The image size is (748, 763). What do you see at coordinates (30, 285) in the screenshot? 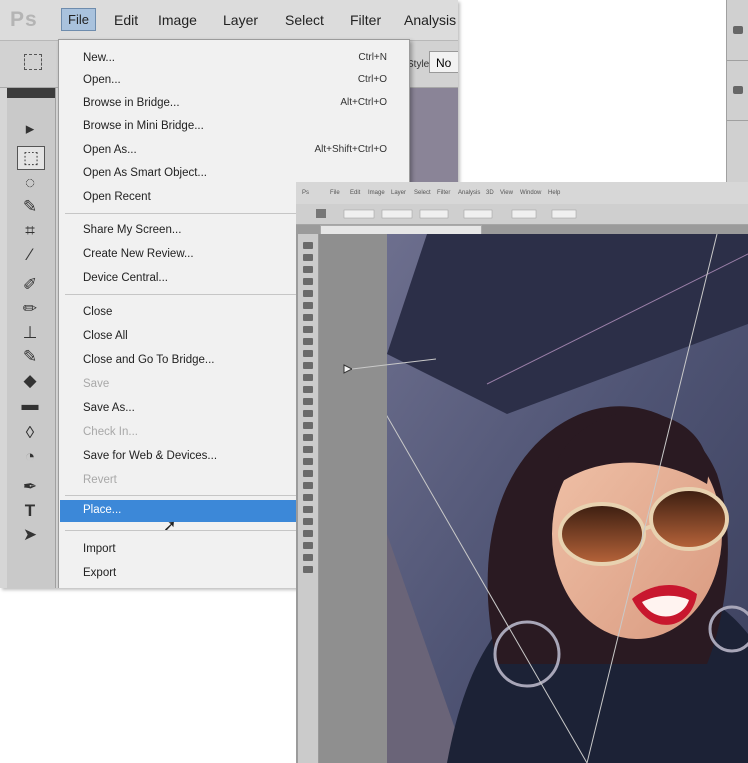
I see `healing-brush-icon: ✐` at bounding box center [30, 285].